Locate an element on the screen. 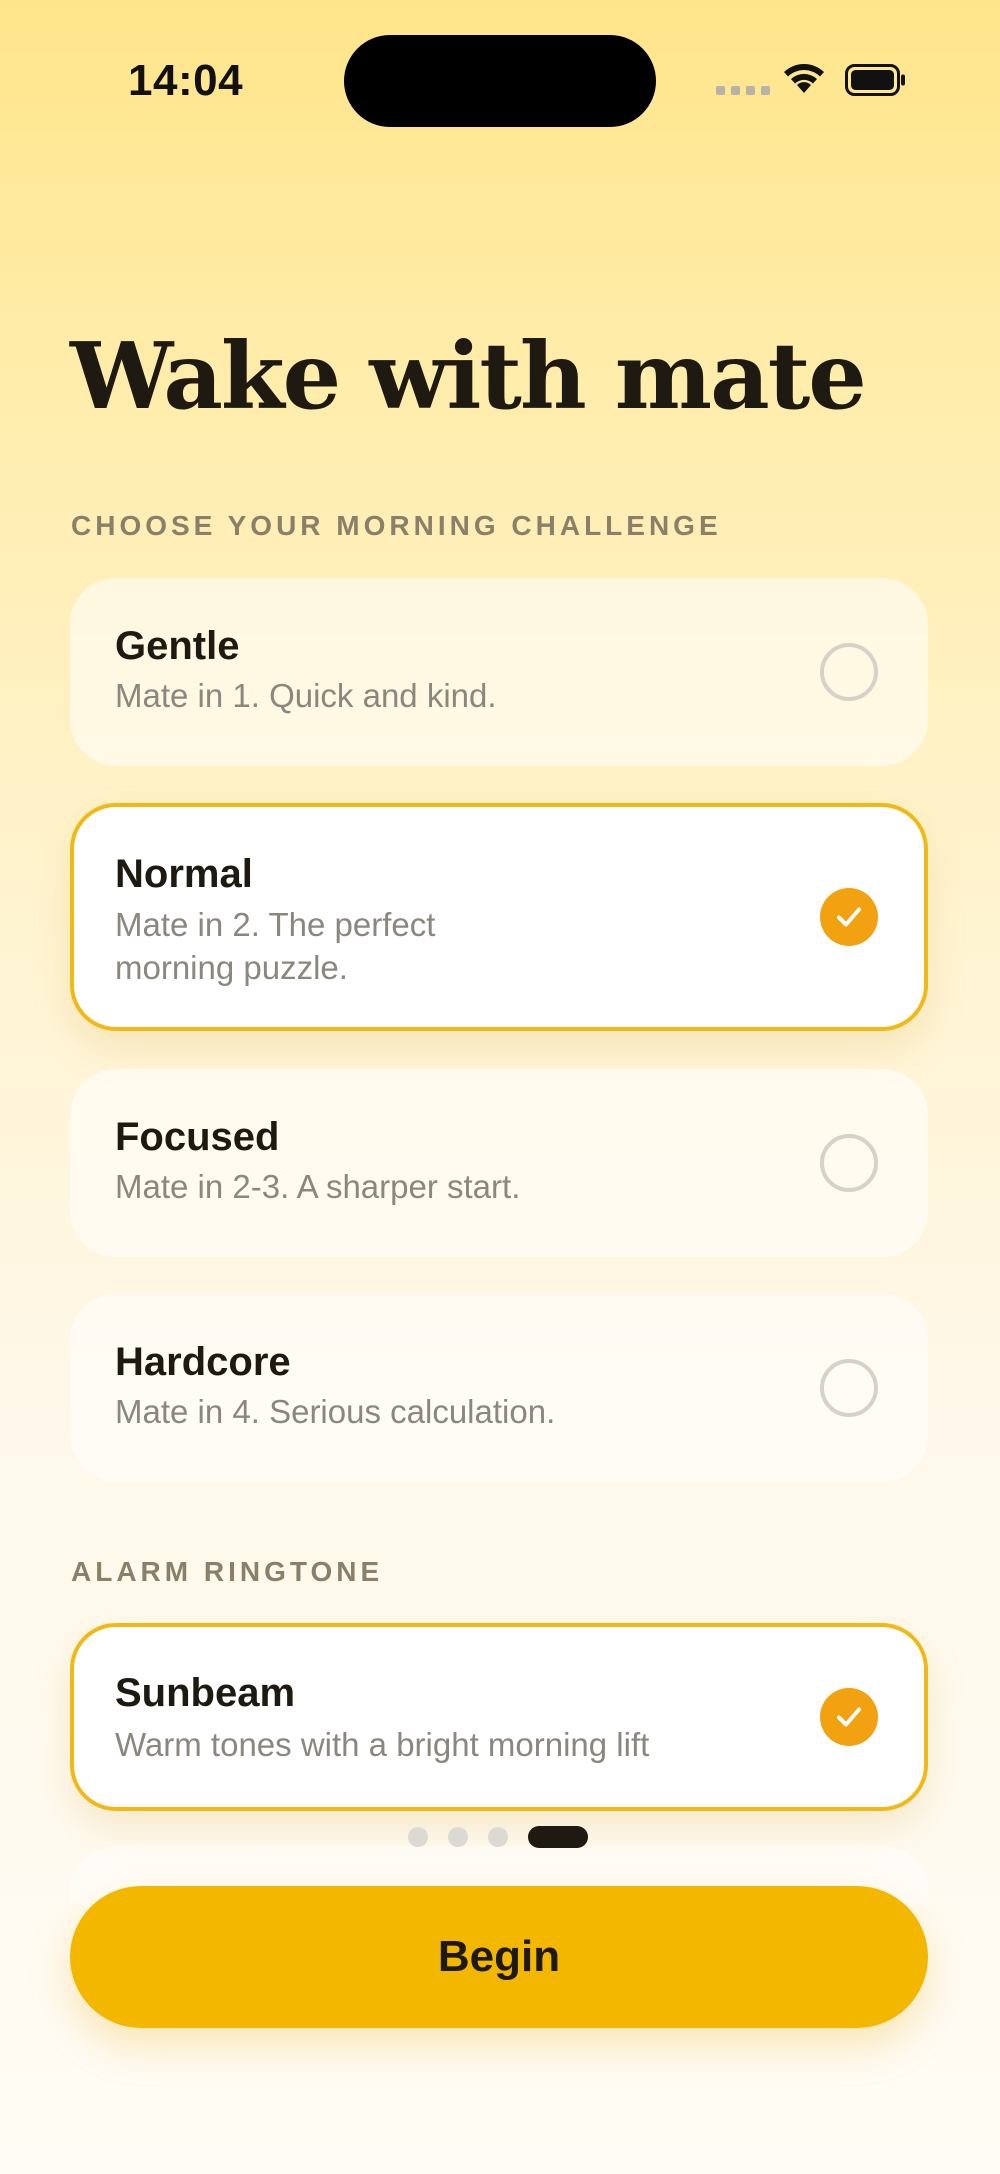 The height and width of the screenshot is (2174, 1000). option-title: Sunbeam is located at coordinates (205, 1693).